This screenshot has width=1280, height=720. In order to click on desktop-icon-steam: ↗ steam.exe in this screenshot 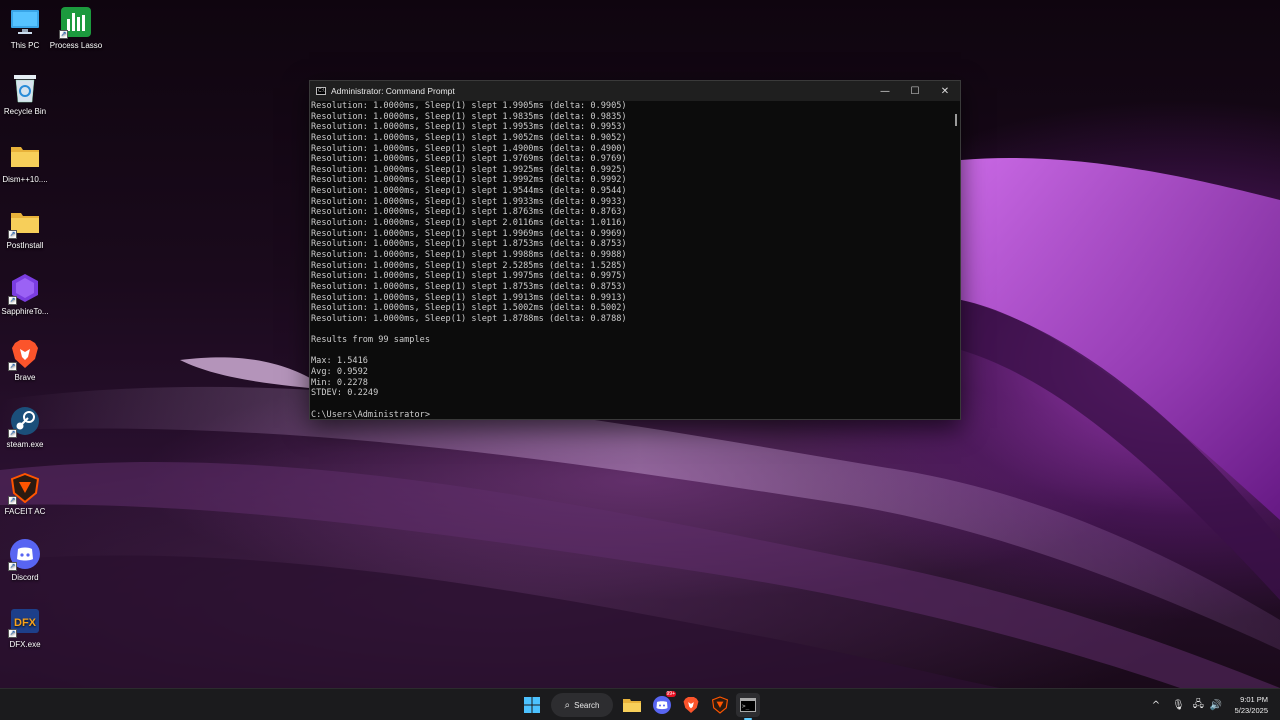, I will do `click(28, 427)`.